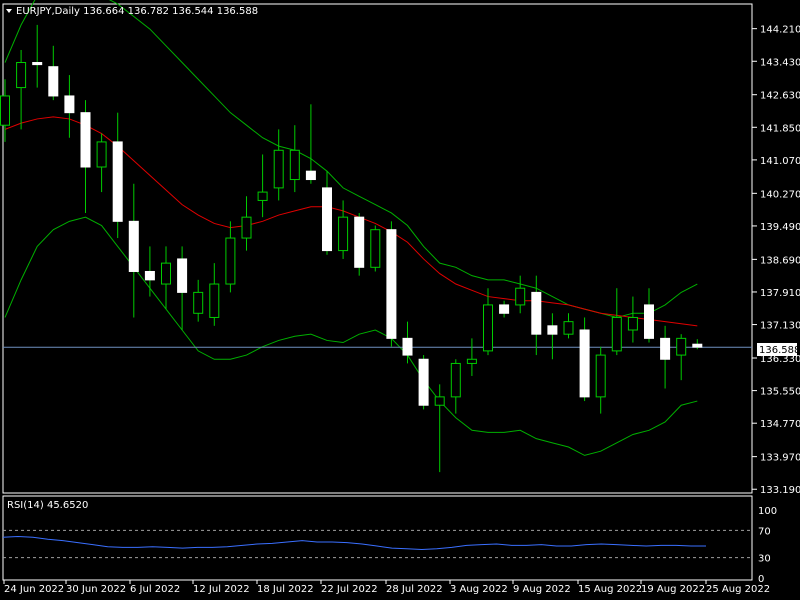 This screenshot has width=800, height=600. Describe the element at coordinates (780, 326) in the screenshot. I see `price-axis-label: 137.130` at that location.